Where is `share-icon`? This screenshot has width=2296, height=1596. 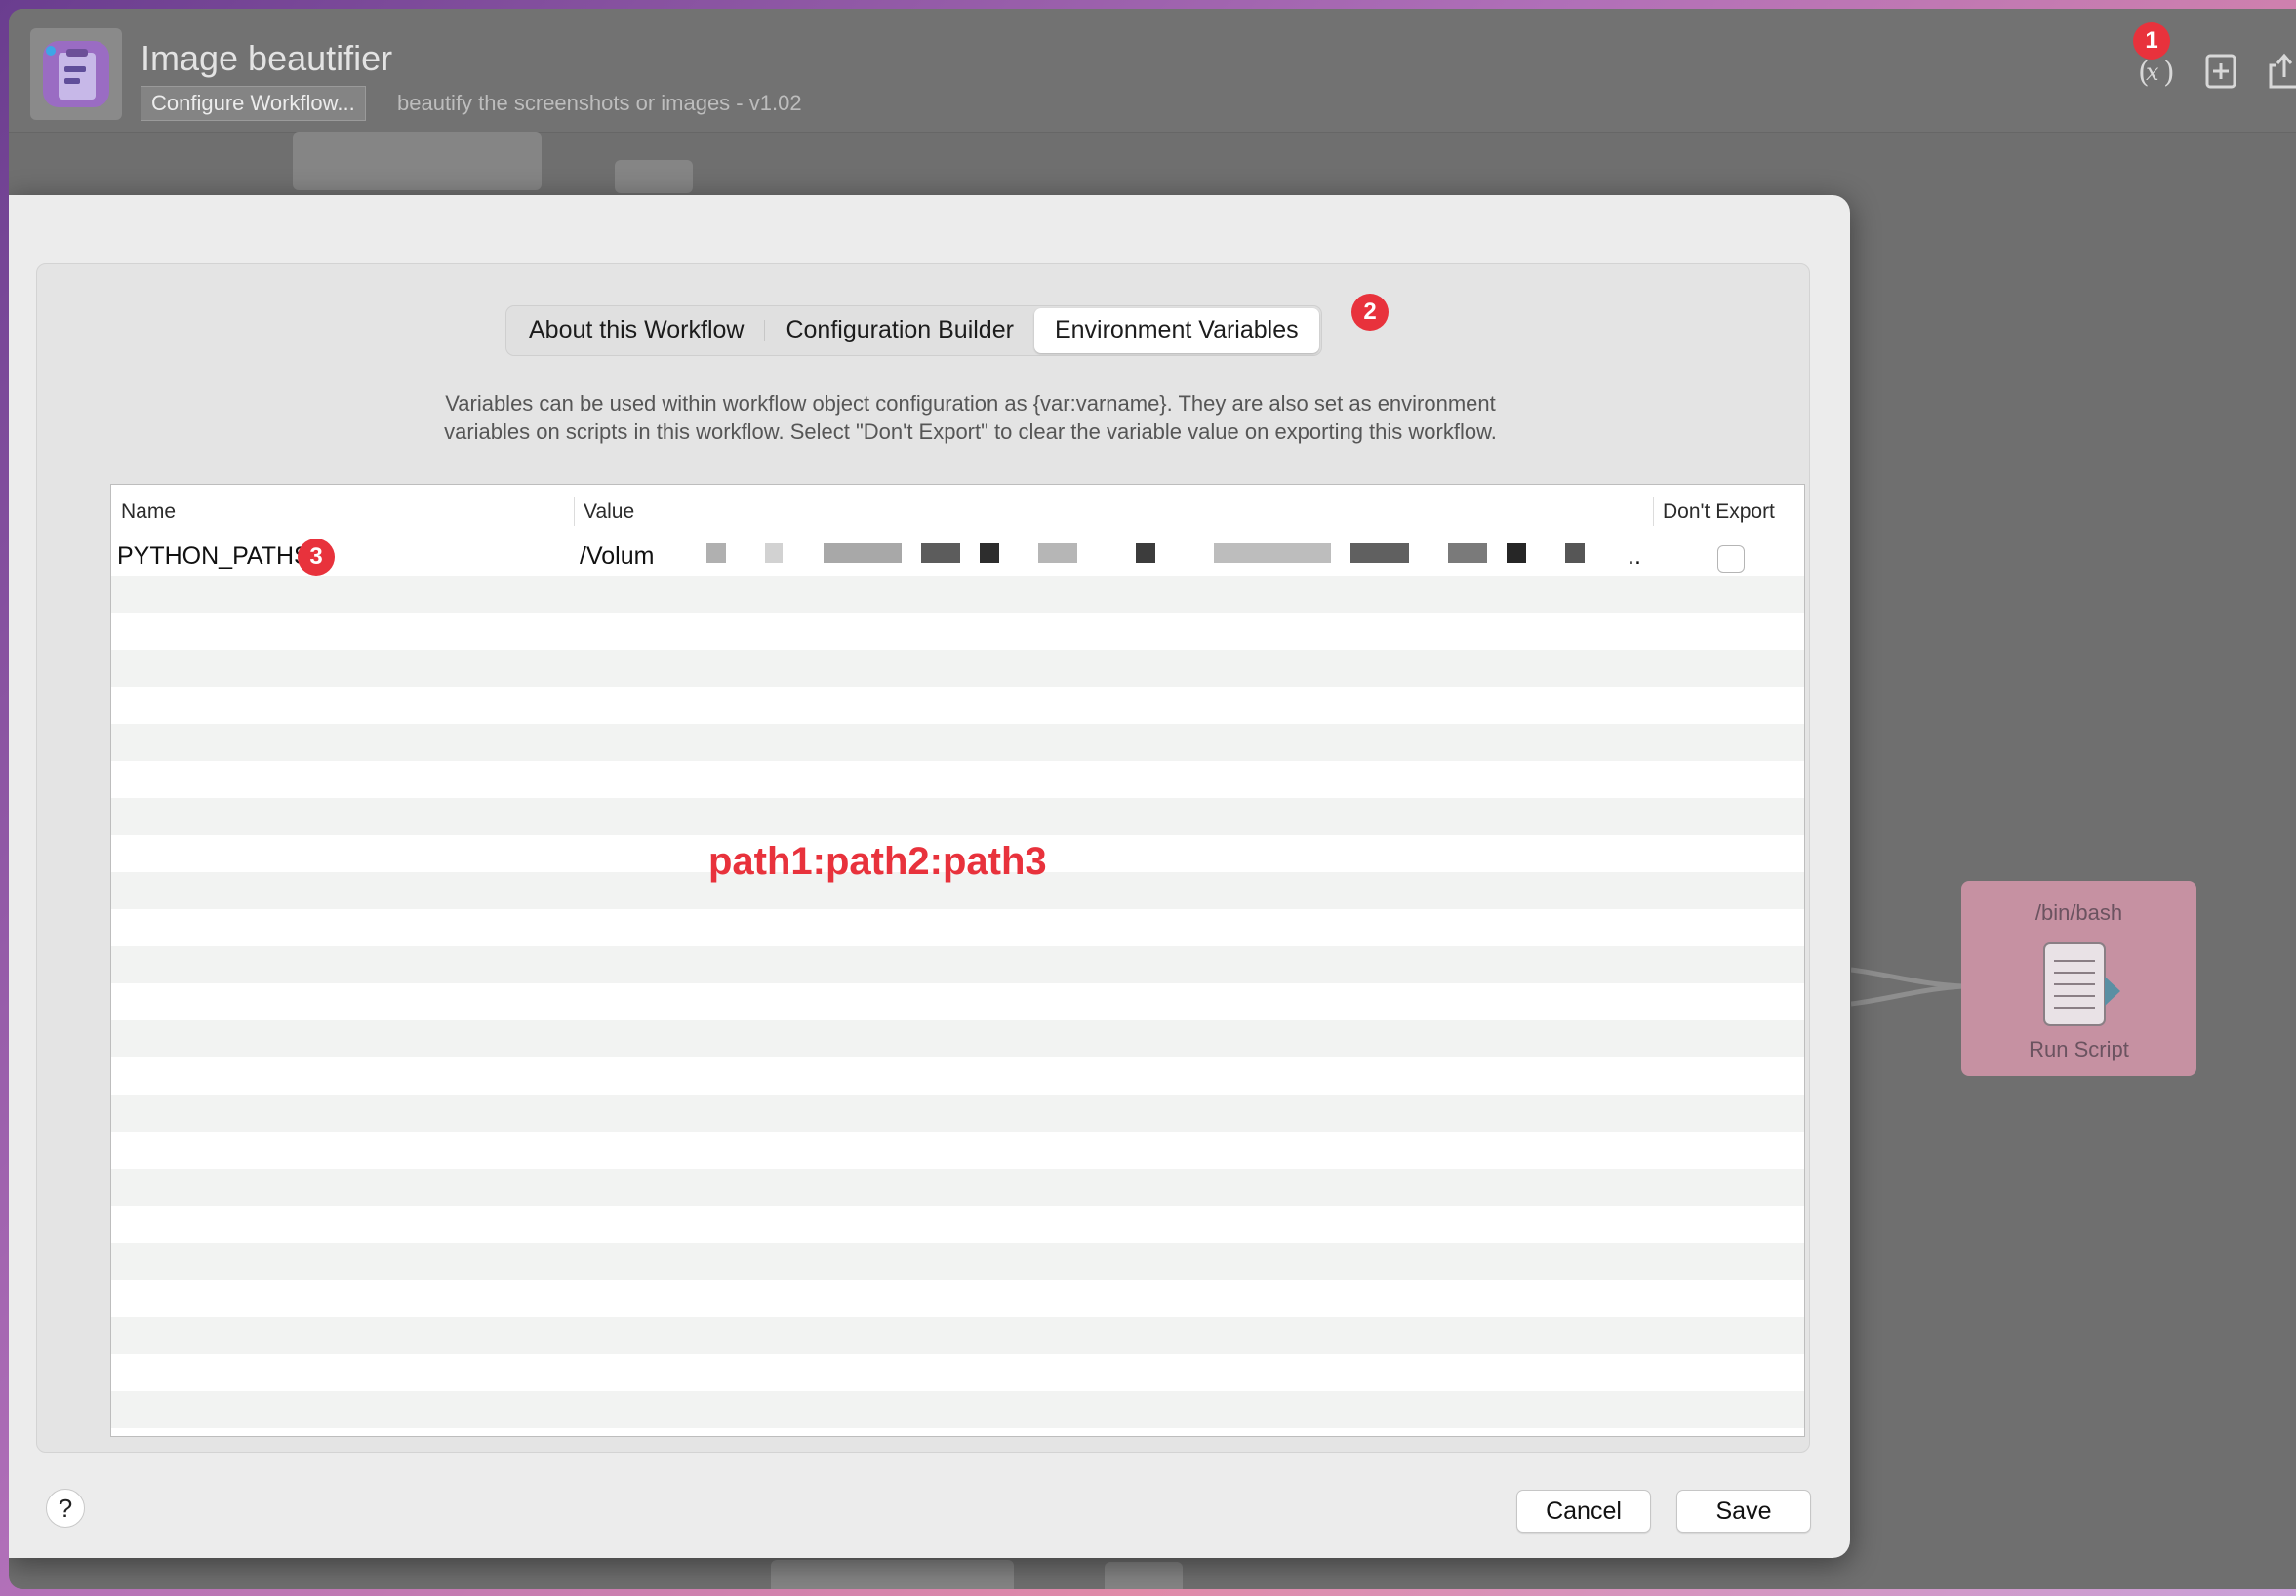 share-icon is located at coordinates (2279, 72).